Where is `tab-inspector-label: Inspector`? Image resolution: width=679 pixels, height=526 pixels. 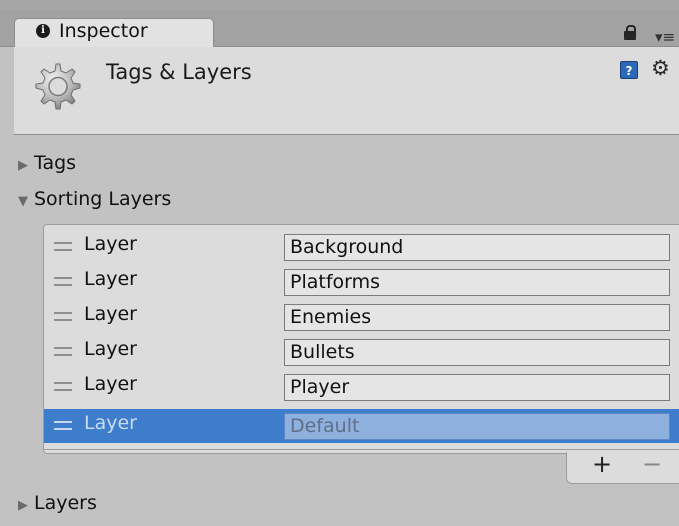 tab-inspector-label: Inspector is located at coordinates (103, 31).